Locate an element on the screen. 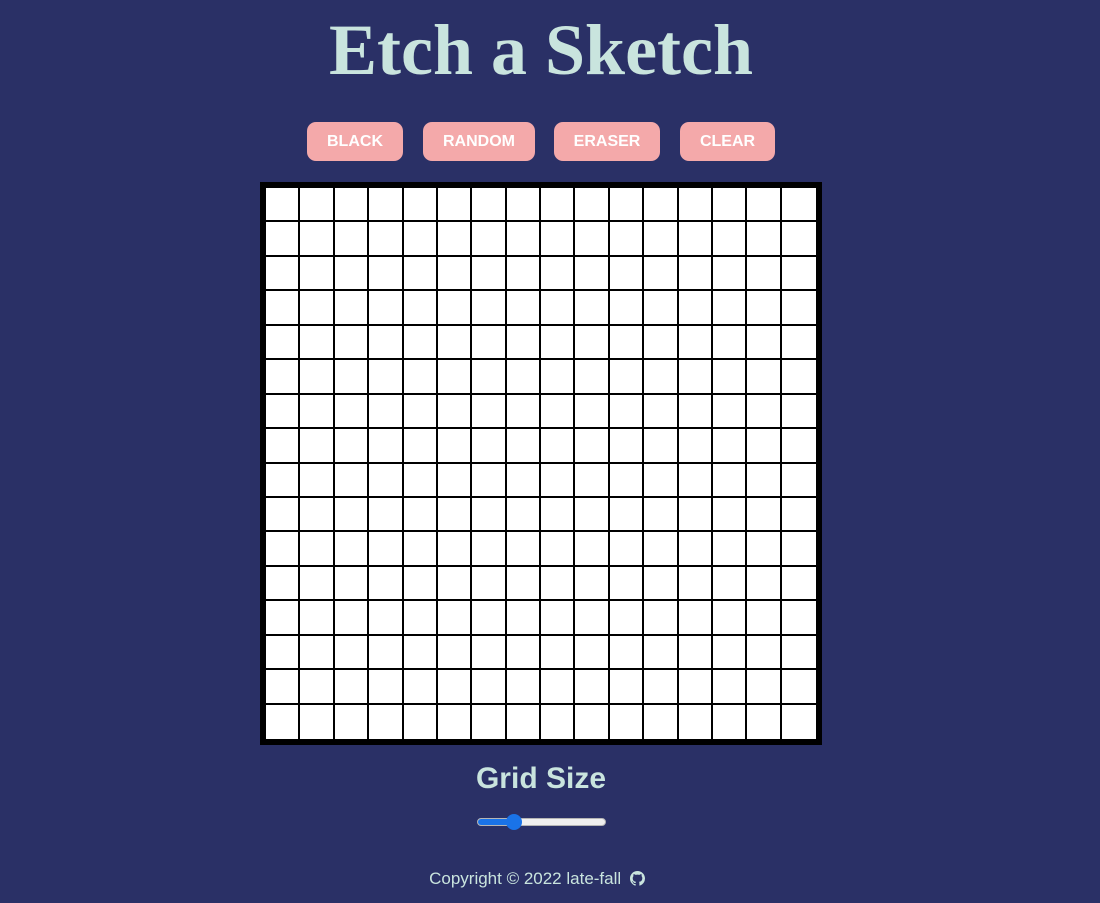 This screenshot has width=1100, height=903. black-button: BLACK is located at coordinates (355, 141).